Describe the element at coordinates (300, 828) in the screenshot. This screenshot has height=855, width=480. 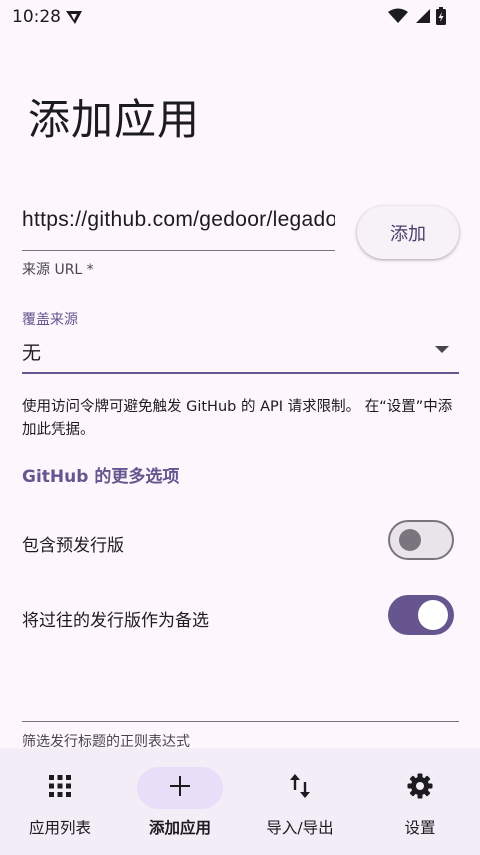
I see `nav-label: 导入/导出` at that location.